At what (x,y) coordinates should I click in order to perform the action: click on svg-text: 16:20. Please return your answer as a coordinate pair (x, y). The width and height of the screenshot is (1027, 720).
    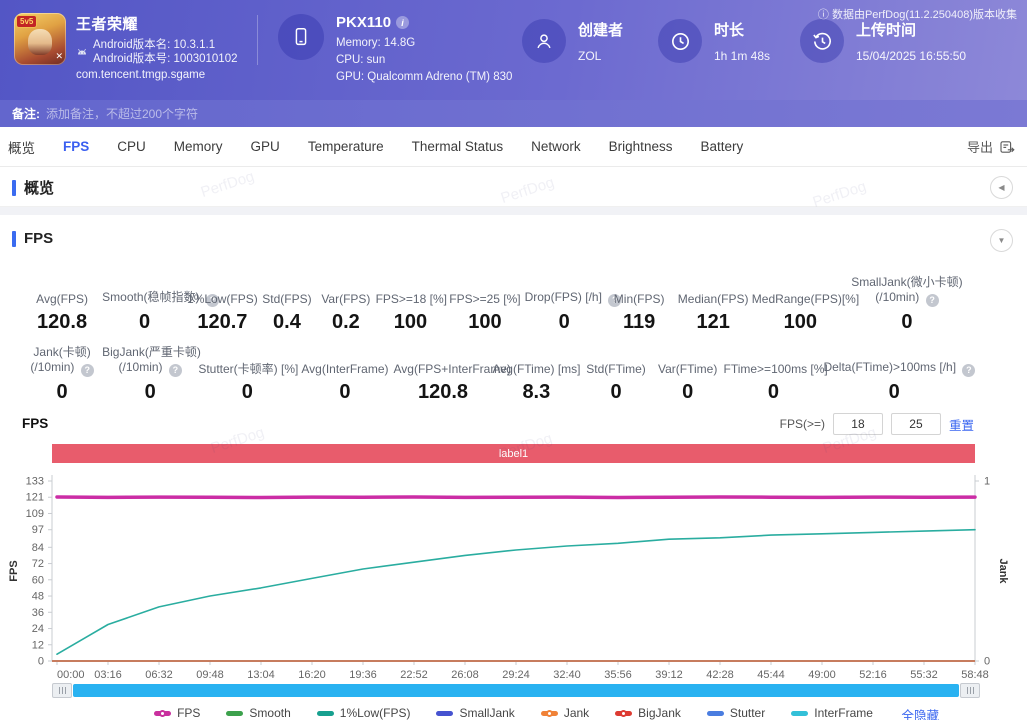
    Looking at the image, I should click on (312, 675).